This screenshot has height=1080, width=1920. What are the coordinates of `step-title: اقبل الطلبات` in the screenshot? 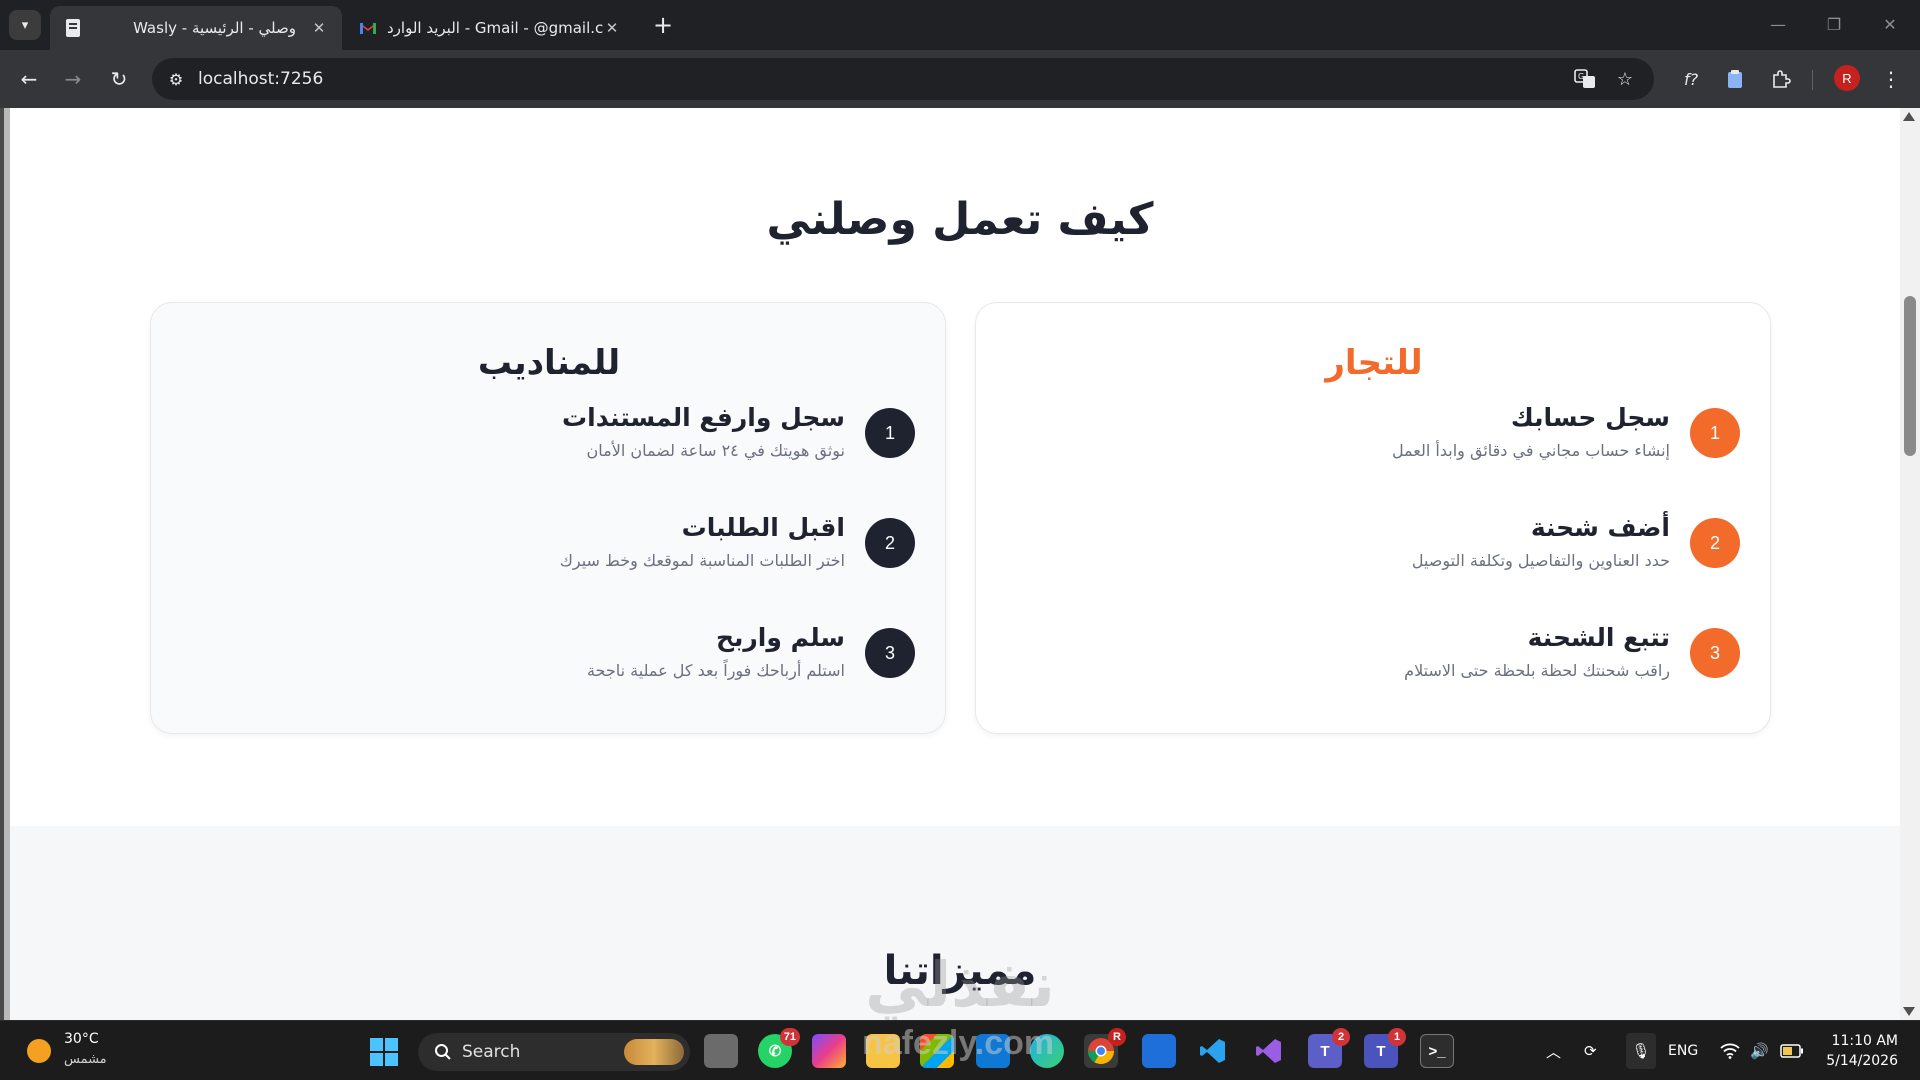 It's located at (763, 527).